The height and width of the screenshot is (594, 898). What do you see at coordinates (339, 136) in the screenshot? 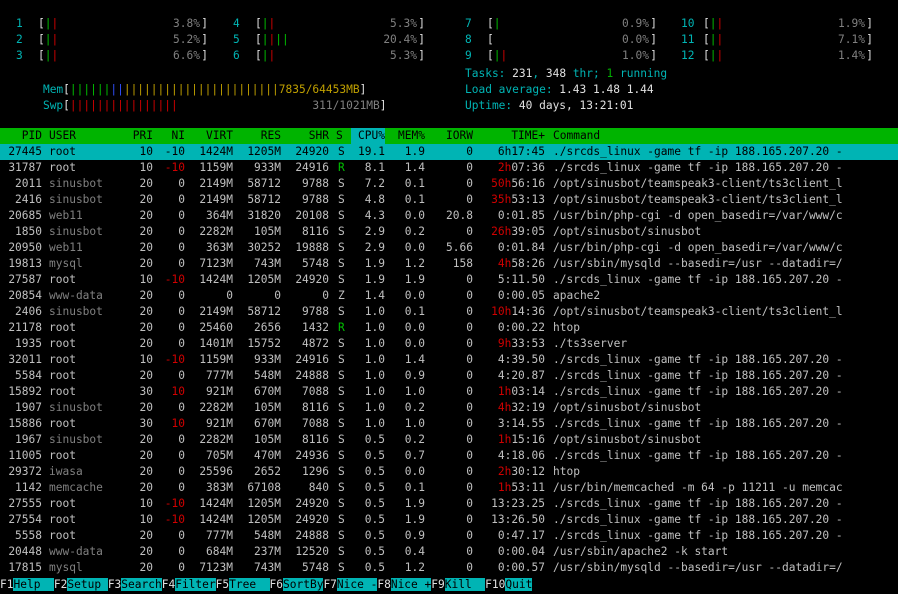
I see `col-state: S` at bounding box center [339, 136].